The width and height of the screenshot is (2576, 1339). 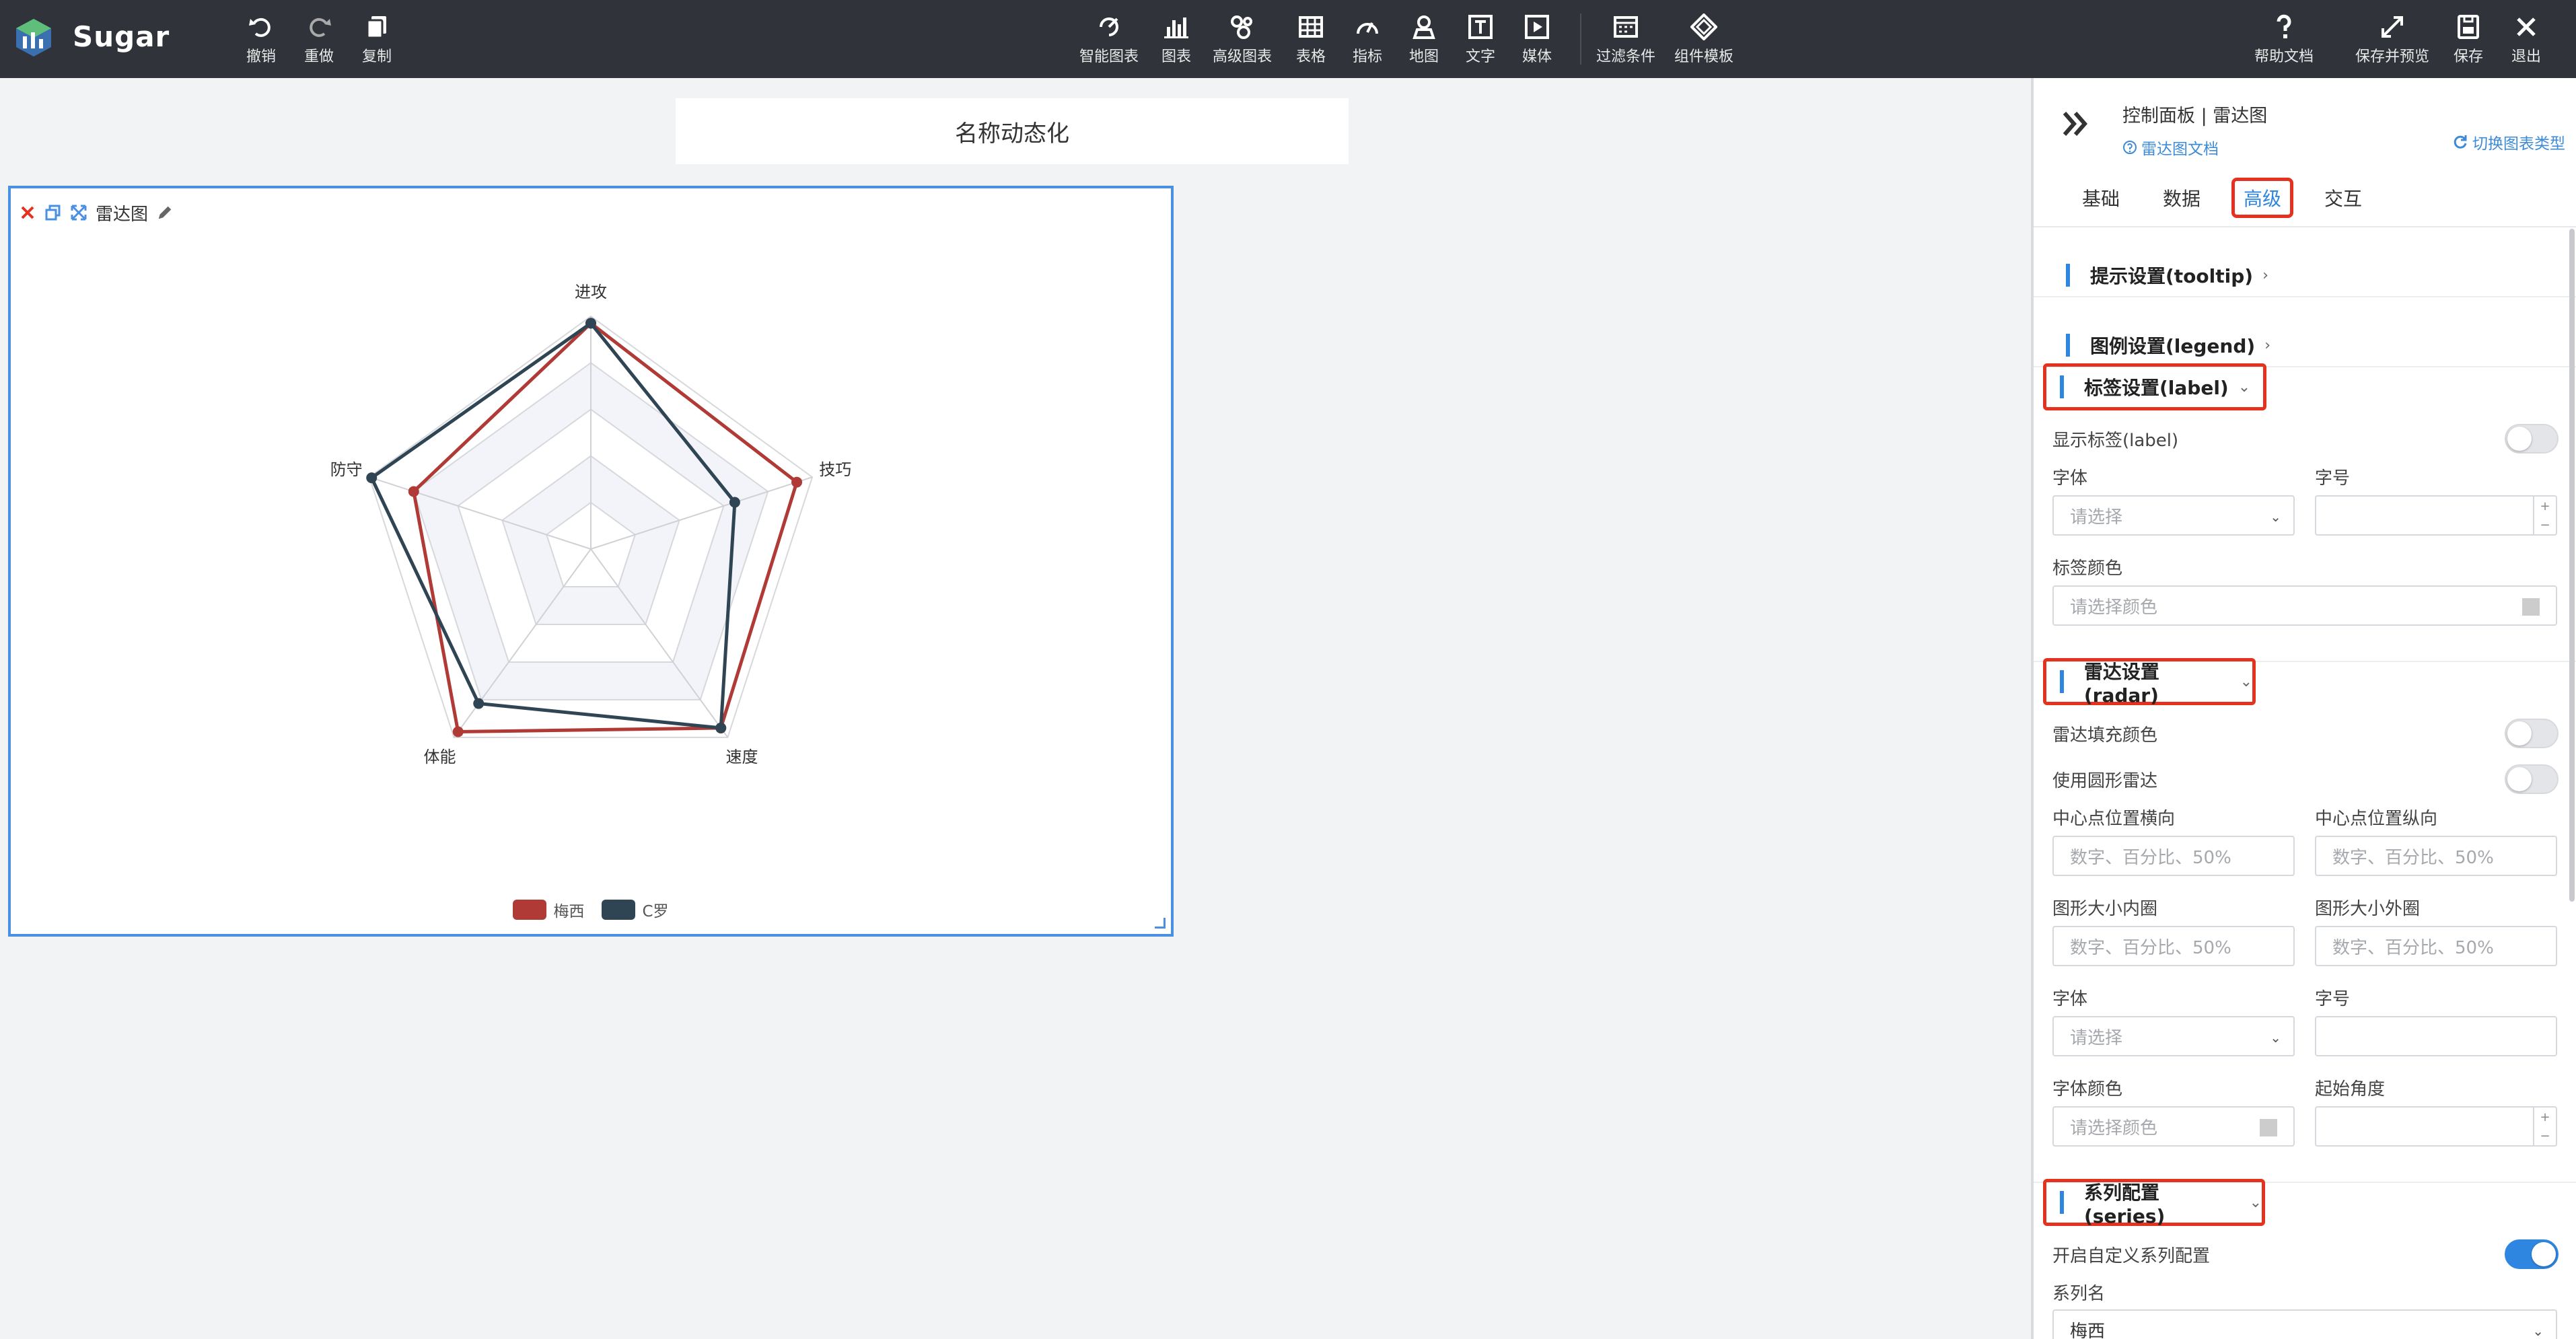 What do you see at coordinates (2170, 147) in the screenshot?
I see `chart-doc-link: 雷达图文档` at bounding box center [2170, 147].